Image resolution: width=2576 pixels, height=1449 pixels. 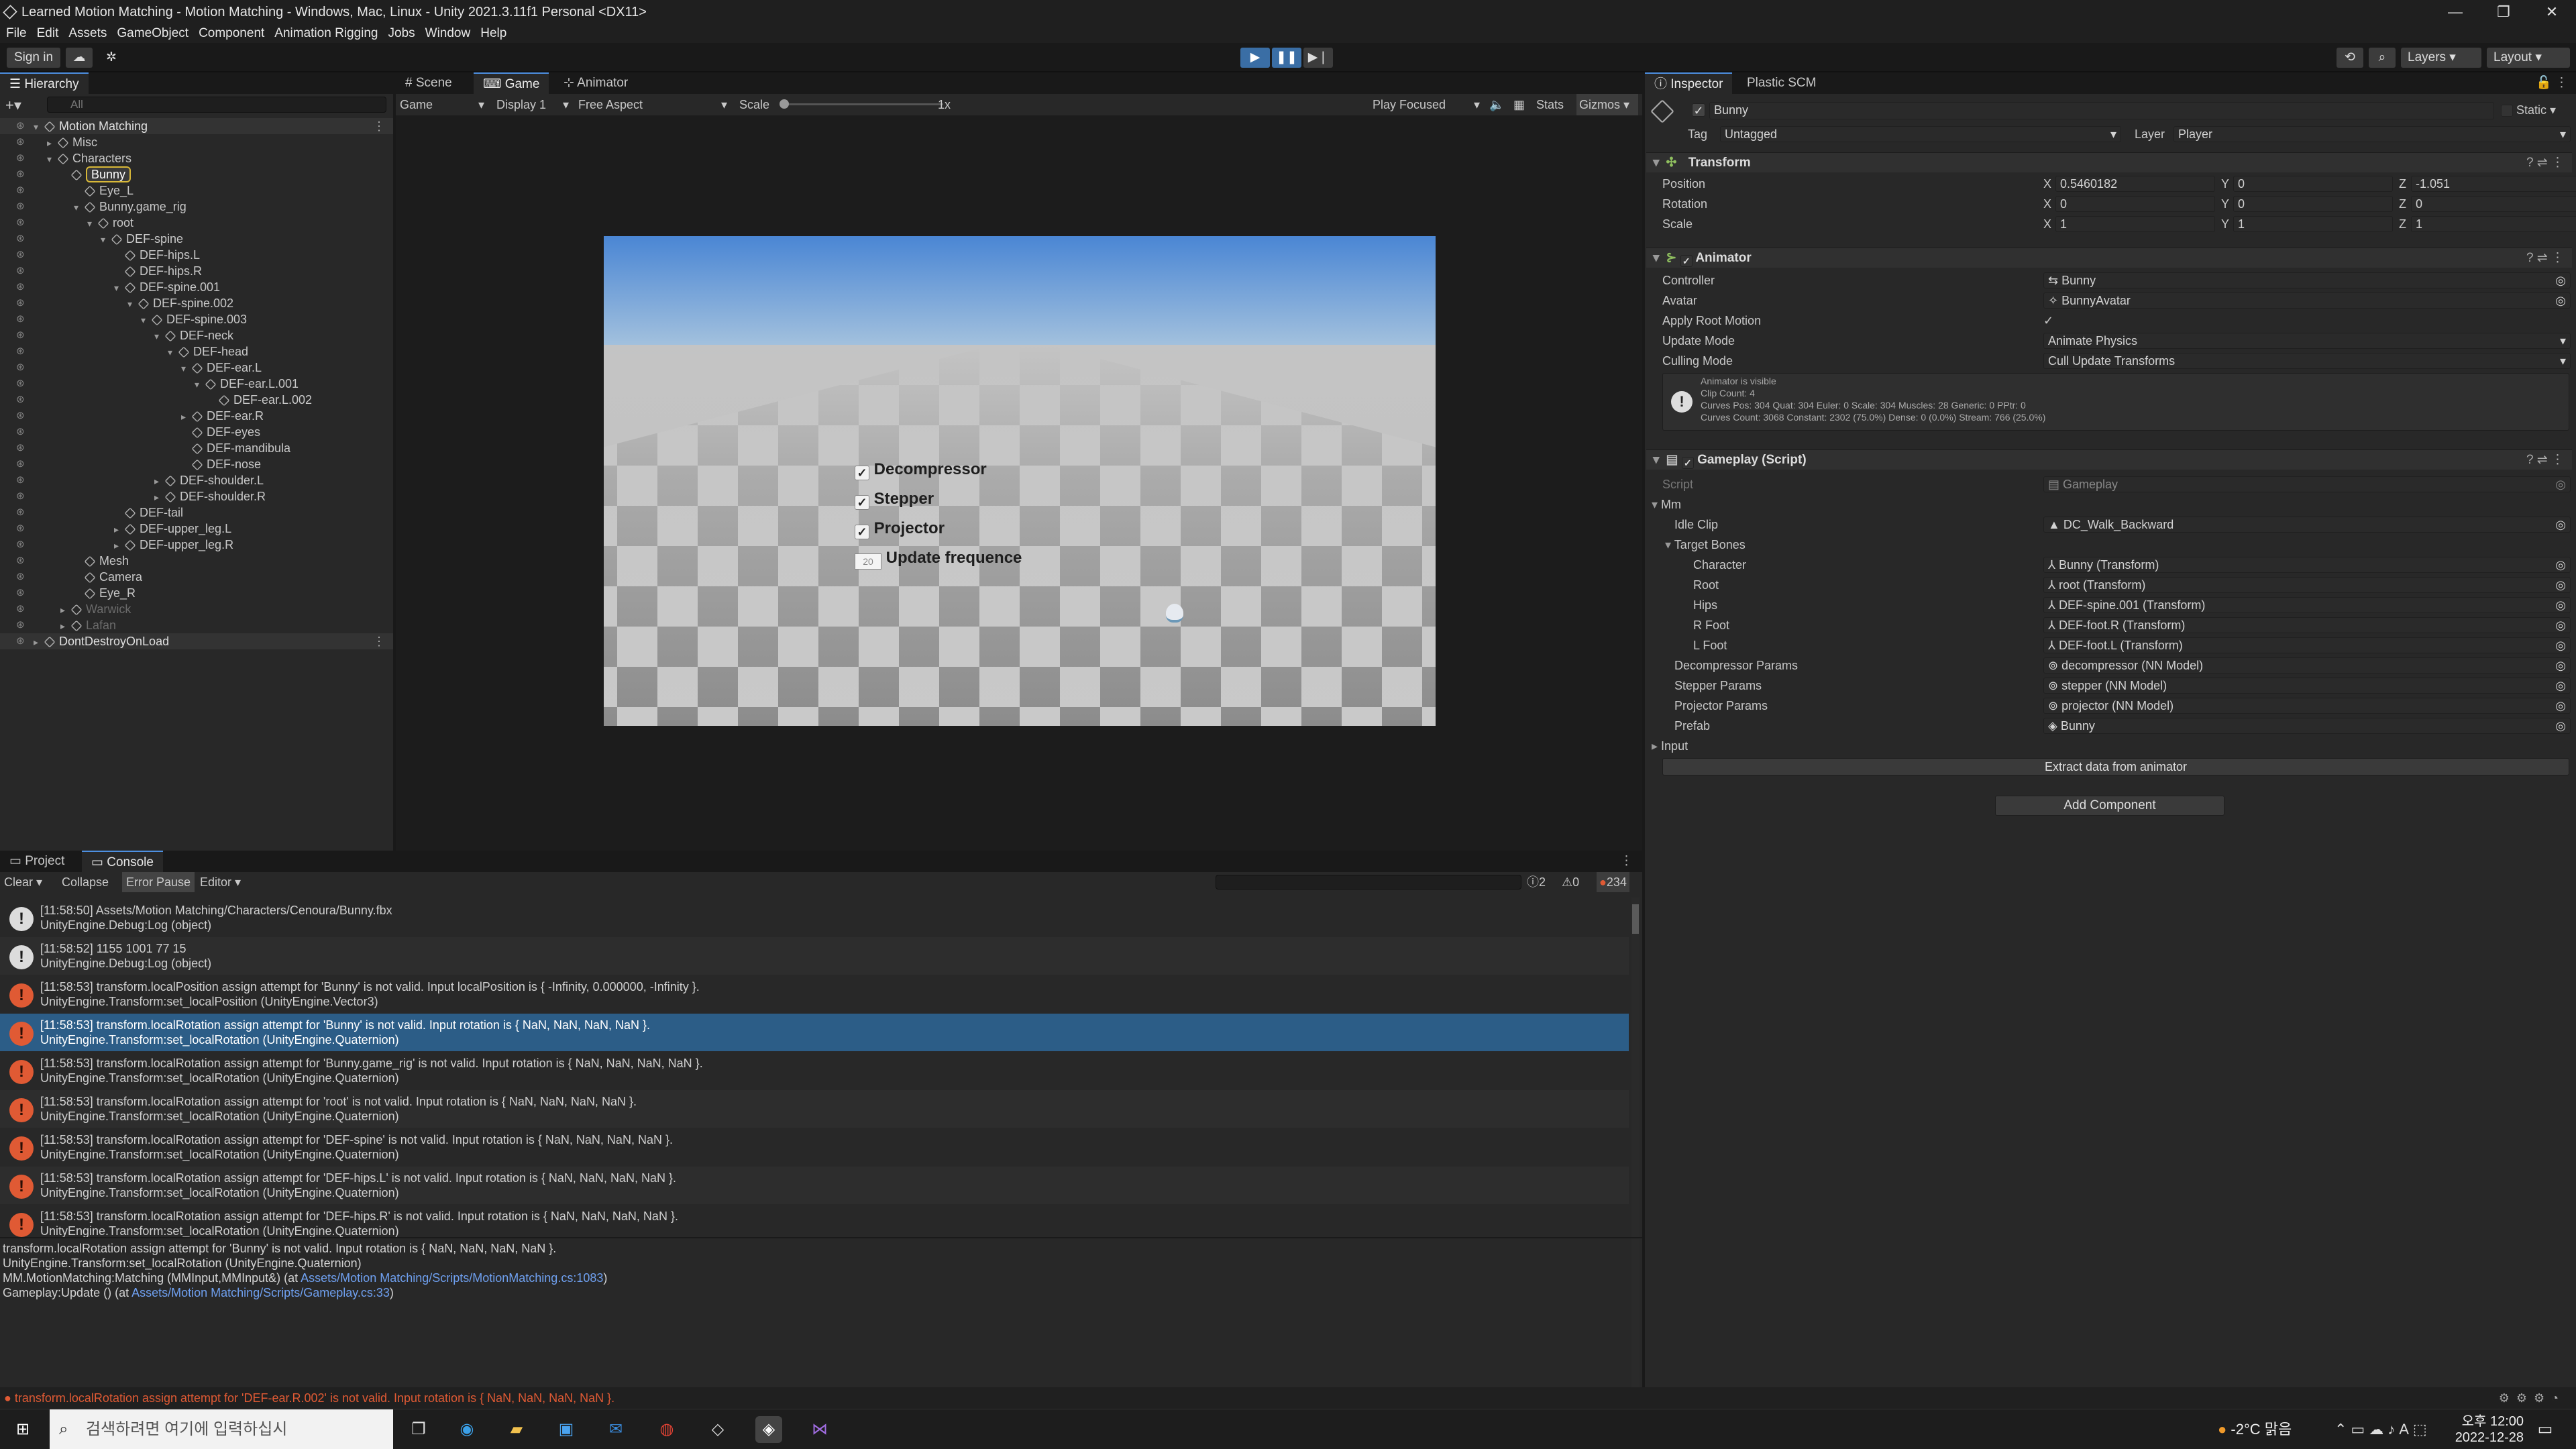 What do you see at coordinates (2552, 83) in the screenshot?
I see `inspector-lock-icon: 🔓 ⋮` at bounding box center [2552, 83].